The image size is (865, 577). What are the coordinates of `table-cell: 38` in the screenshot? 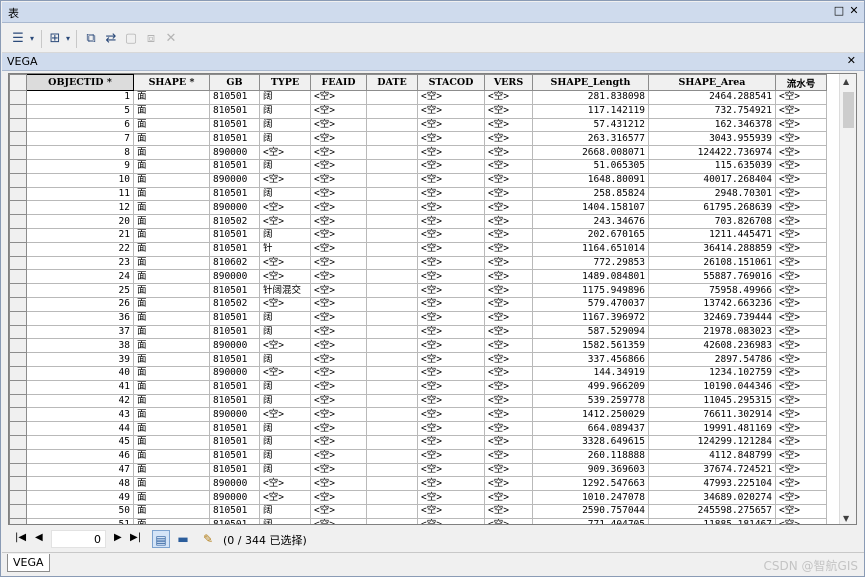 It's located at (80, 346).